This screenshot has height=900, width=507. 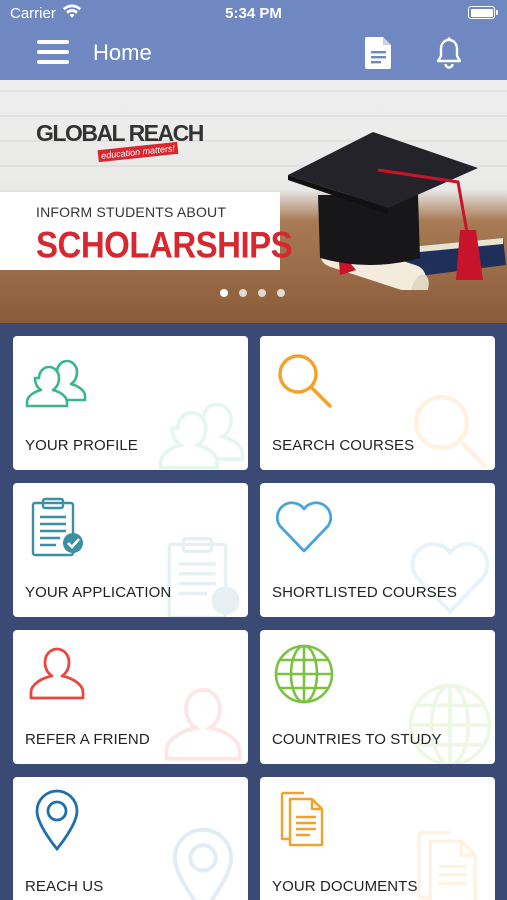 What do you see at coordinates (252, 293) in the screenshot?
I see `carousel-dots` at bounding box center [252, 293].